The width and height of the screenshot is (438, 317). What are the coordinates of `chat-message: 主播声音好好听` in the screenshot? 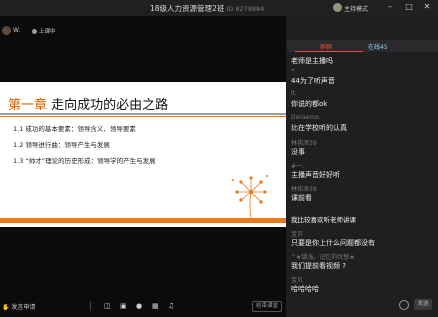 It's located at (315, 175).